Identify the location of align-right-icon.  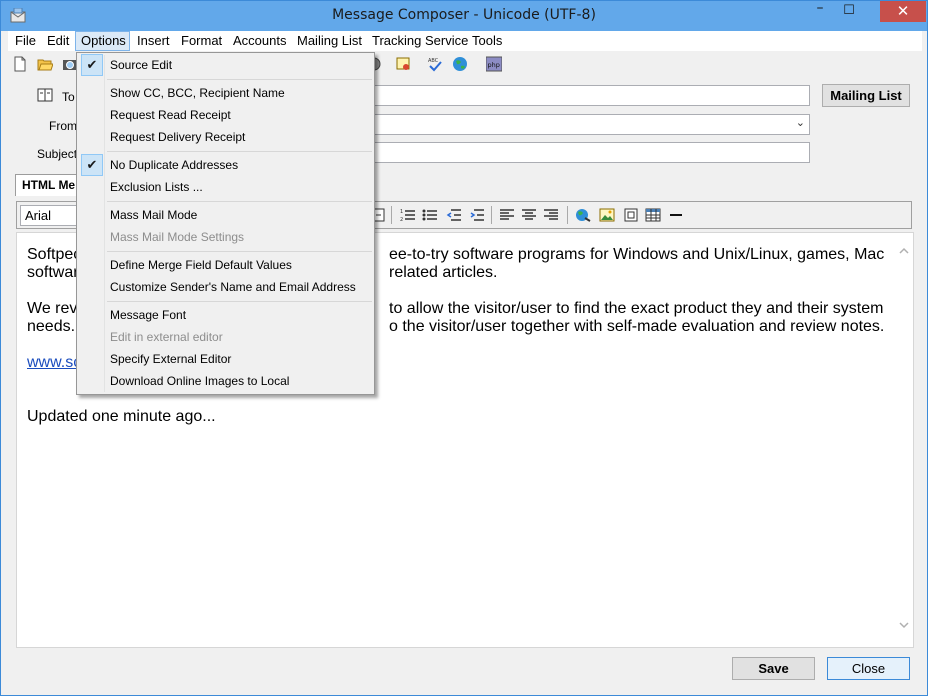
(551, 215).